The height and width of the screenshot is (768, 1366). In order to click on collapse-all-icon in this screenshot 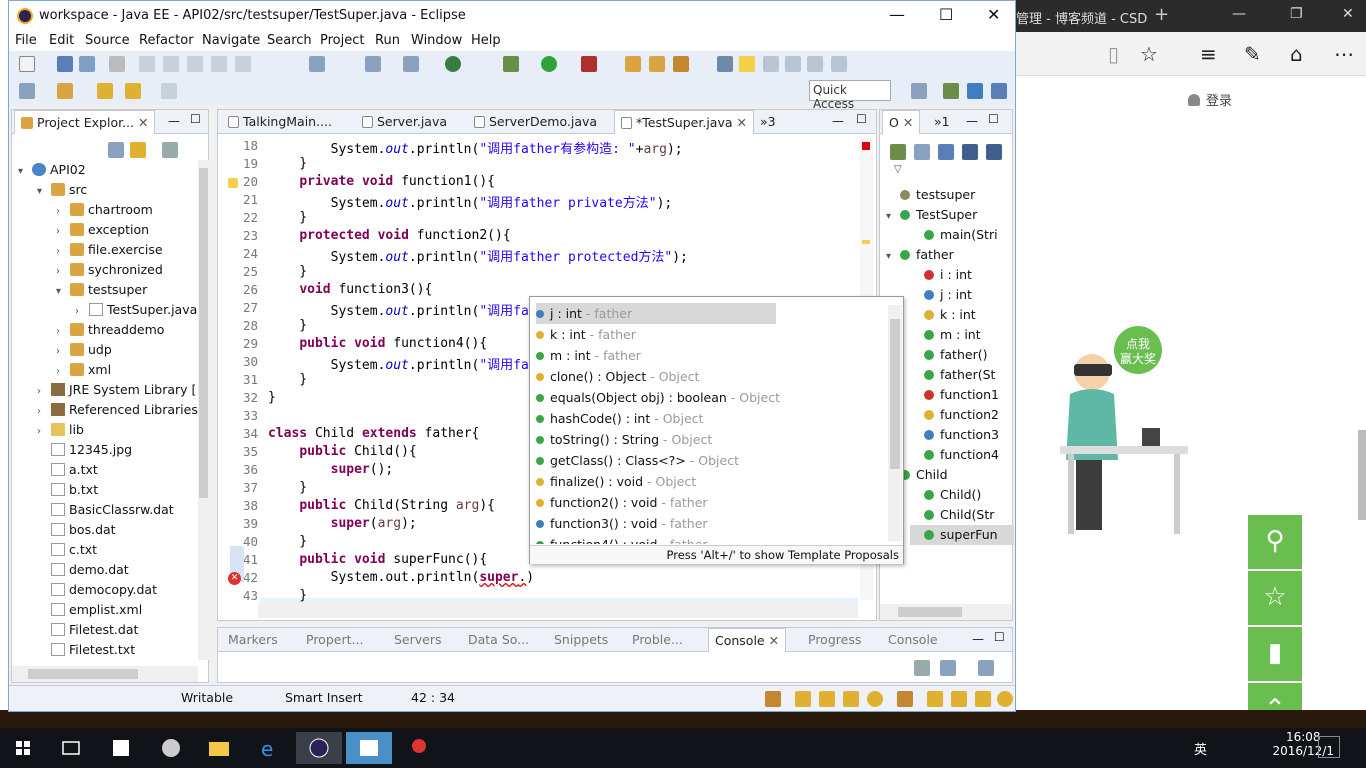, I will do `click(116, 150)`.